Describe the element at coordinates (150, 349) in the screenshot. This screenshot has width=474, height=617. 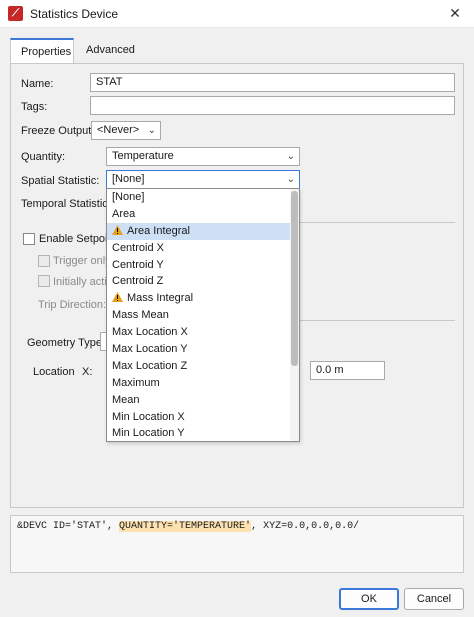
I see `dropdown-item-label: Max Location Y` at that location.